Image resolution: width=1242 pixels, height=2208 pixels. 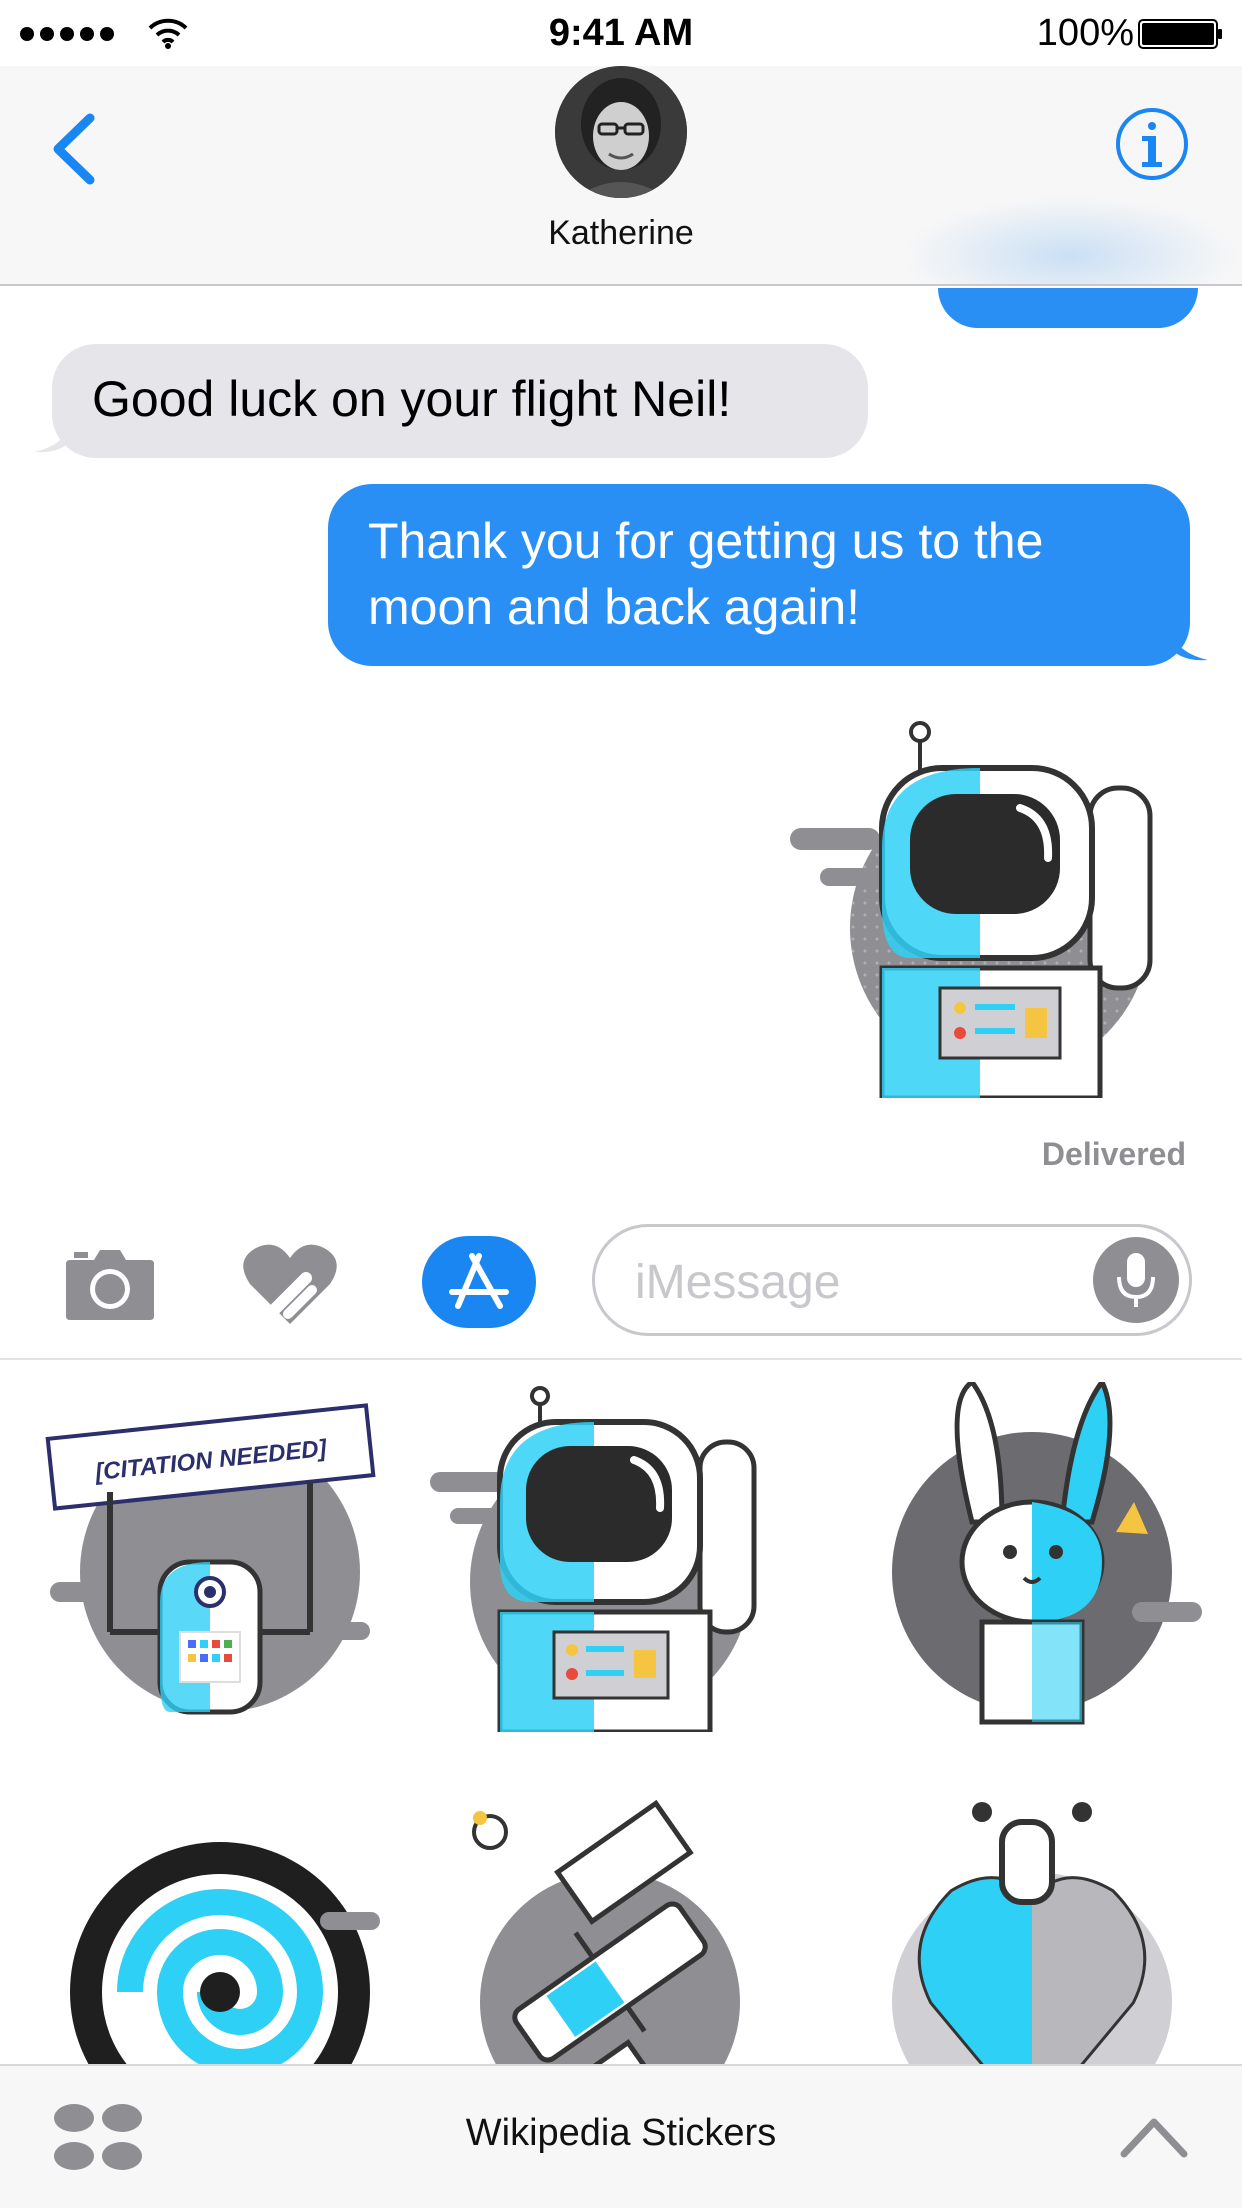 What do you see at coordinates (1113, 1154) in the screenshot?
I see `delivery-status: Delivered` at bounding box center [1113, 1154].